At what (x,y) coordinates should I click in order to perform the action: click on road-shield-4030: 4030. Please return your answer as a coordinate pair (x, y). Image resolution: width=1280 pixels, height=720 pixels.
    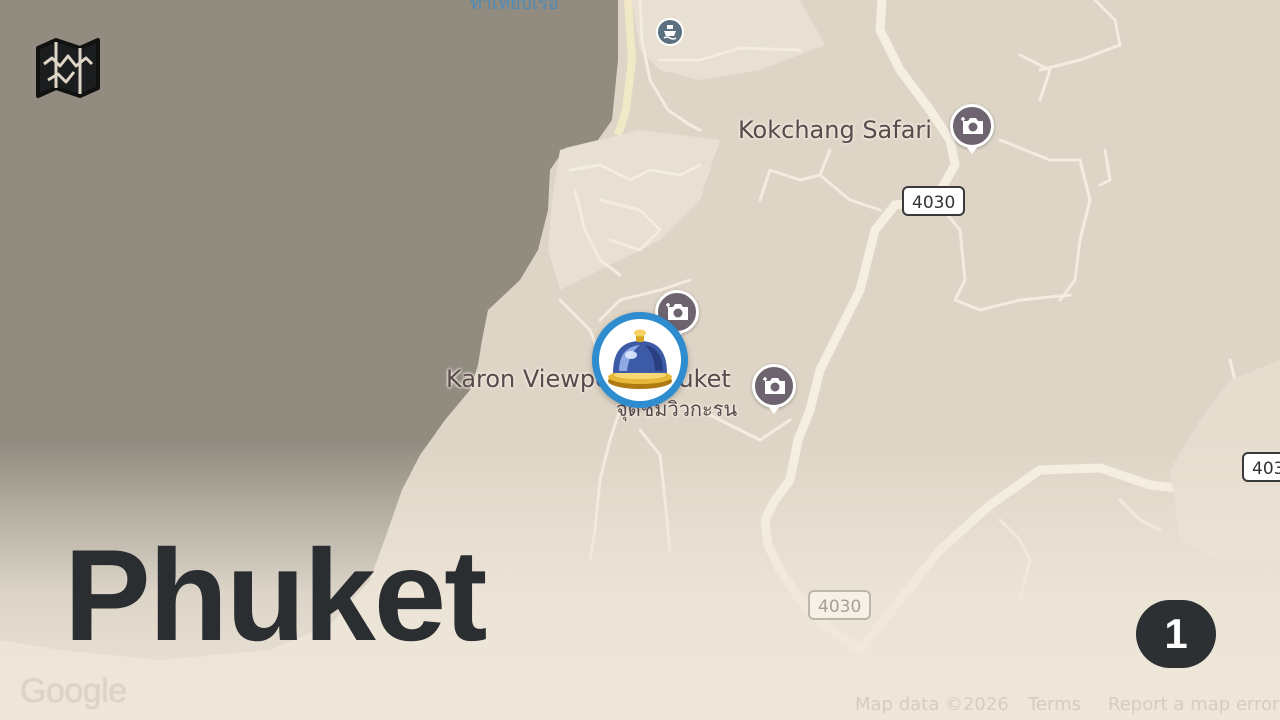
    Looking at the image, I should click on (934, 201).